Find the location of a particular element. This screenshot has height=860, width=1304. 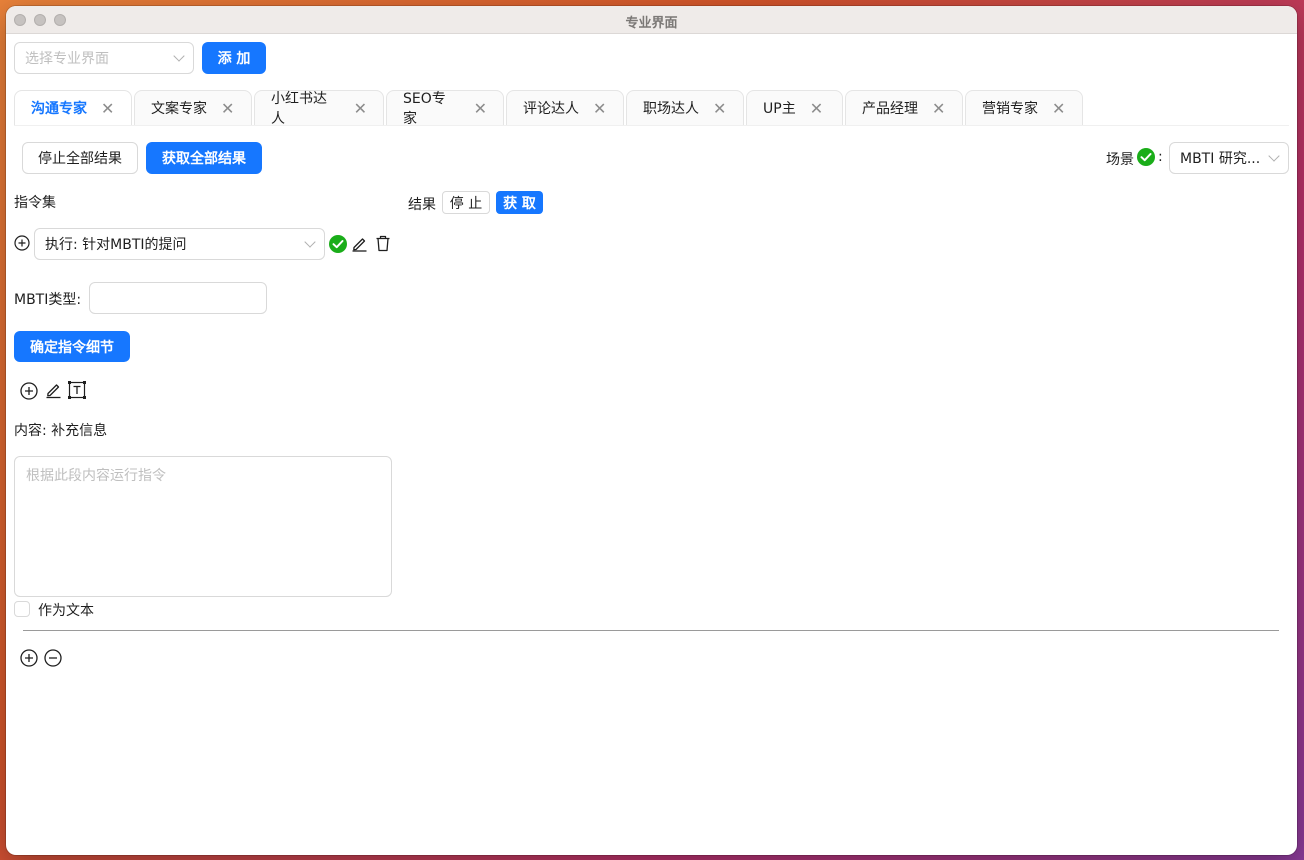

mbti-type-input is located at coordinates (178, 298).